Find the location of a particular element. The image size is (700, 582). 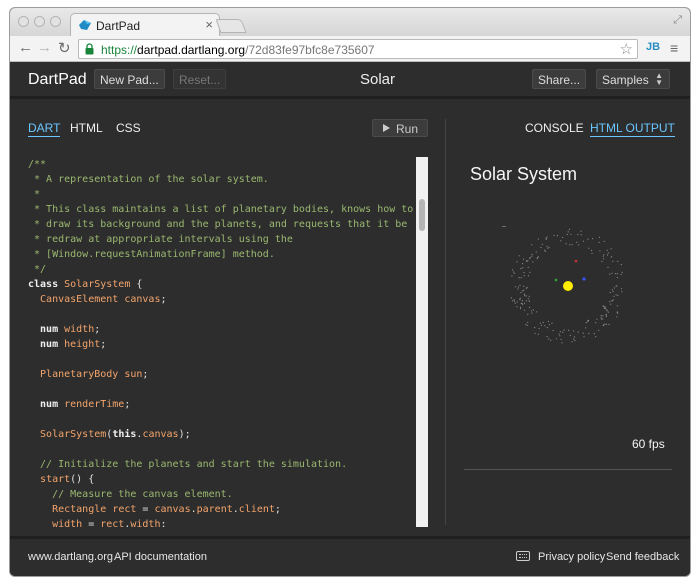

code-line: width = rect.width; is located at coordinates (97, 523).